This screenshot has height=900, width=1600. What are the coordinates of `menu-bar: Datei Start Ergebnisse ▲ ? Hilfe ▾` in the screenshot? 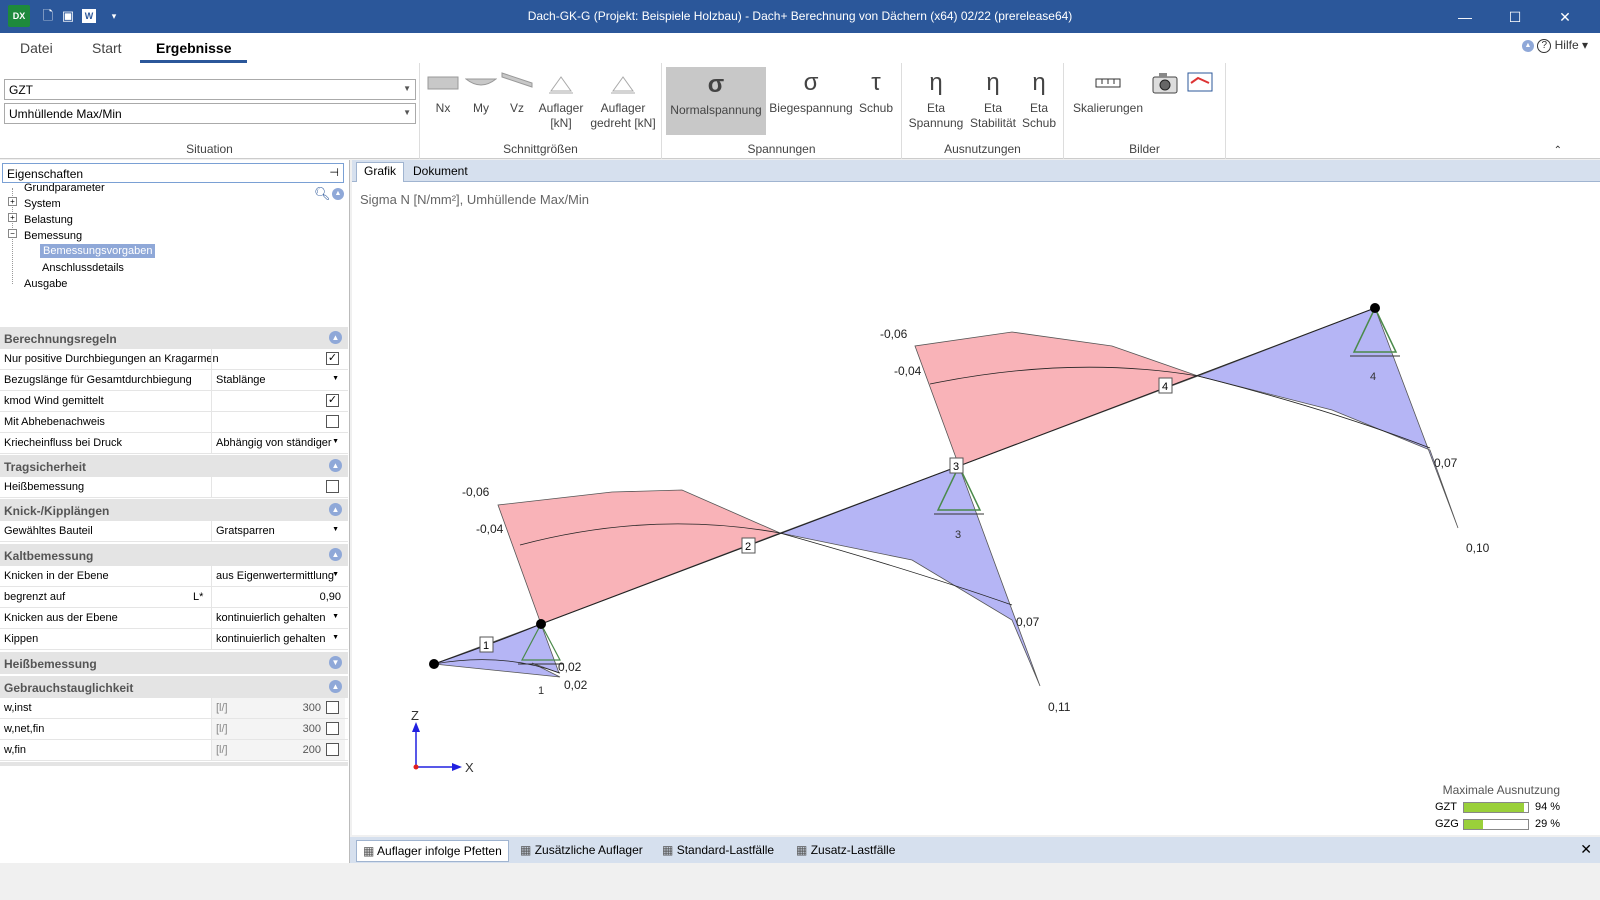 It's located at (800, 48).